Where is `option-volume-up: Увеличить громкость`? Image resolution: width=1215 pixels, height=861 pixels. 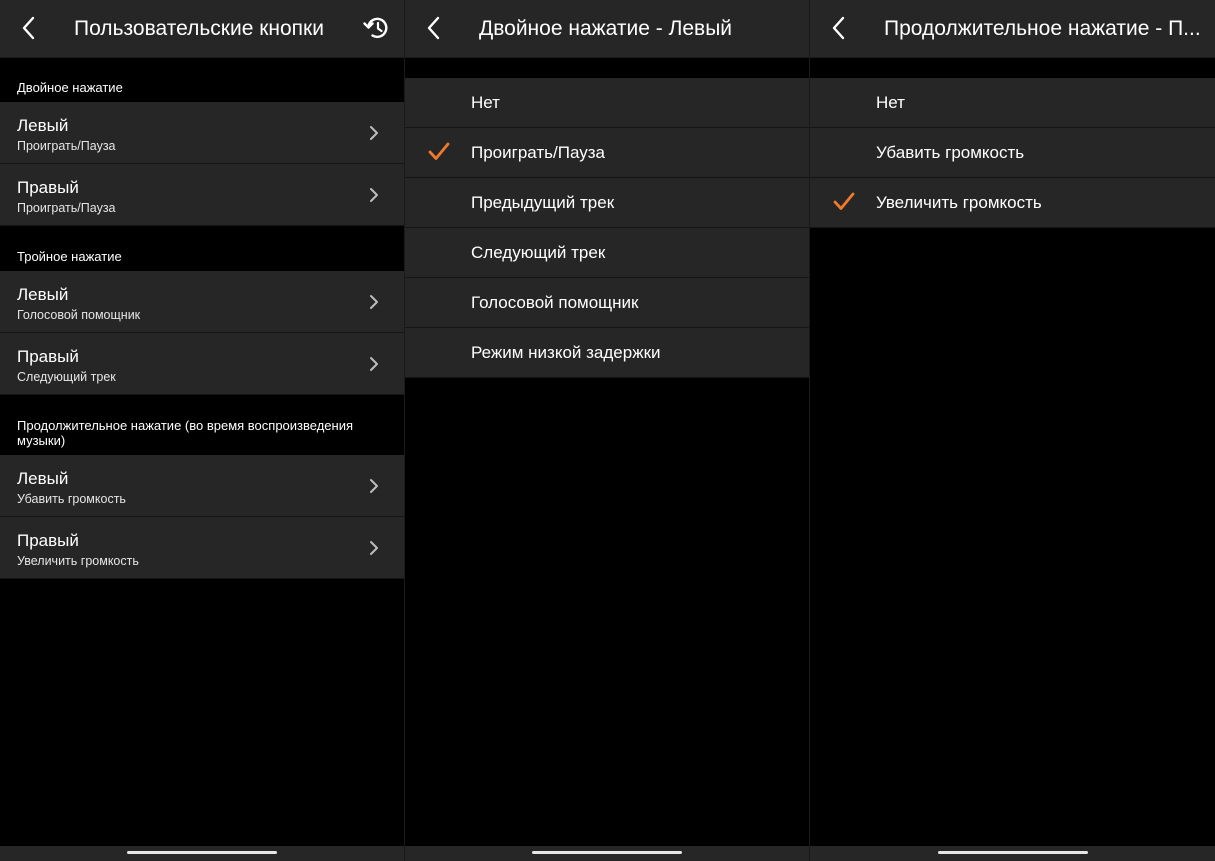 option-volume-up: Увеличить громкость is located at coordinates (1012, 203).